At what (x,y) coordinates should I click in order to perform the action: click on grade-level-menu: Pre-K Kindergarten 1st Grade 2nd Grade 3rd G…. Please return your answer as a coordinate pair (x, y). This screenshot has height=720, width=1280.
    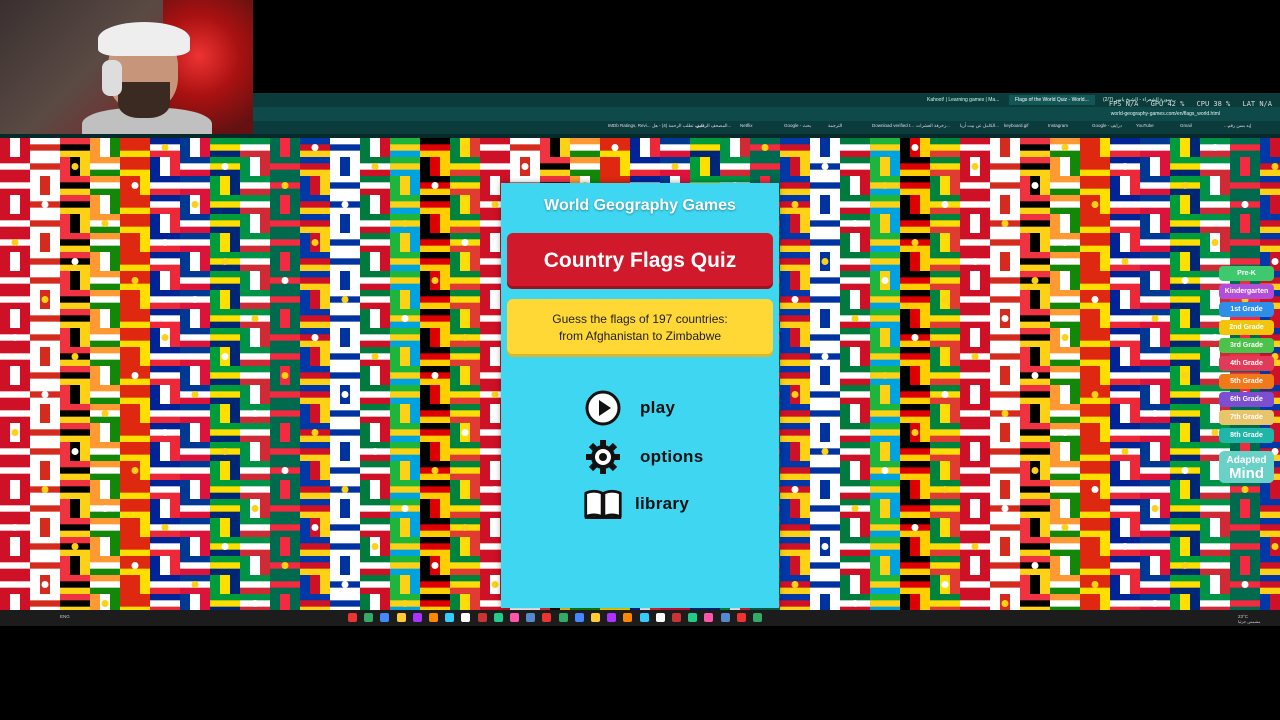
    Looking at the image, I should click on (1246, 356).